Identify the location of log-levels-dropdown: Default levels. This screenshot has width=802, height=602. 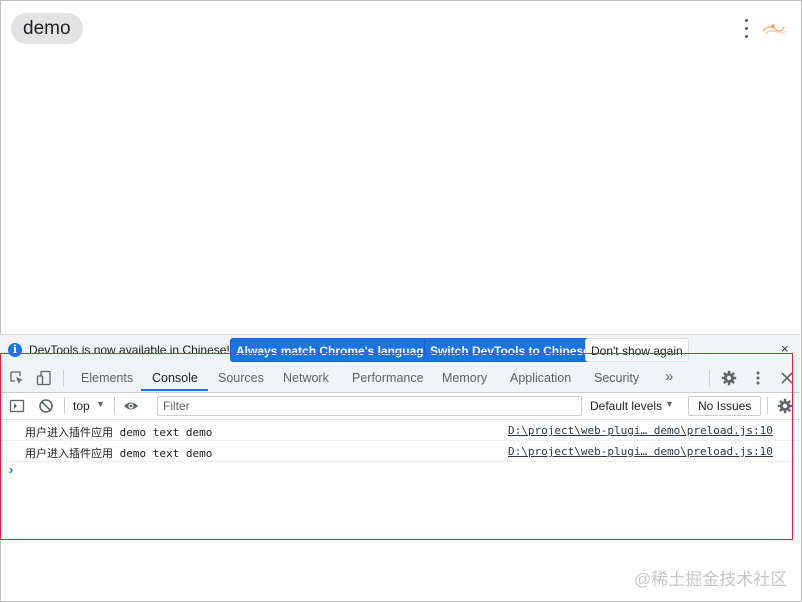
(626, 406).